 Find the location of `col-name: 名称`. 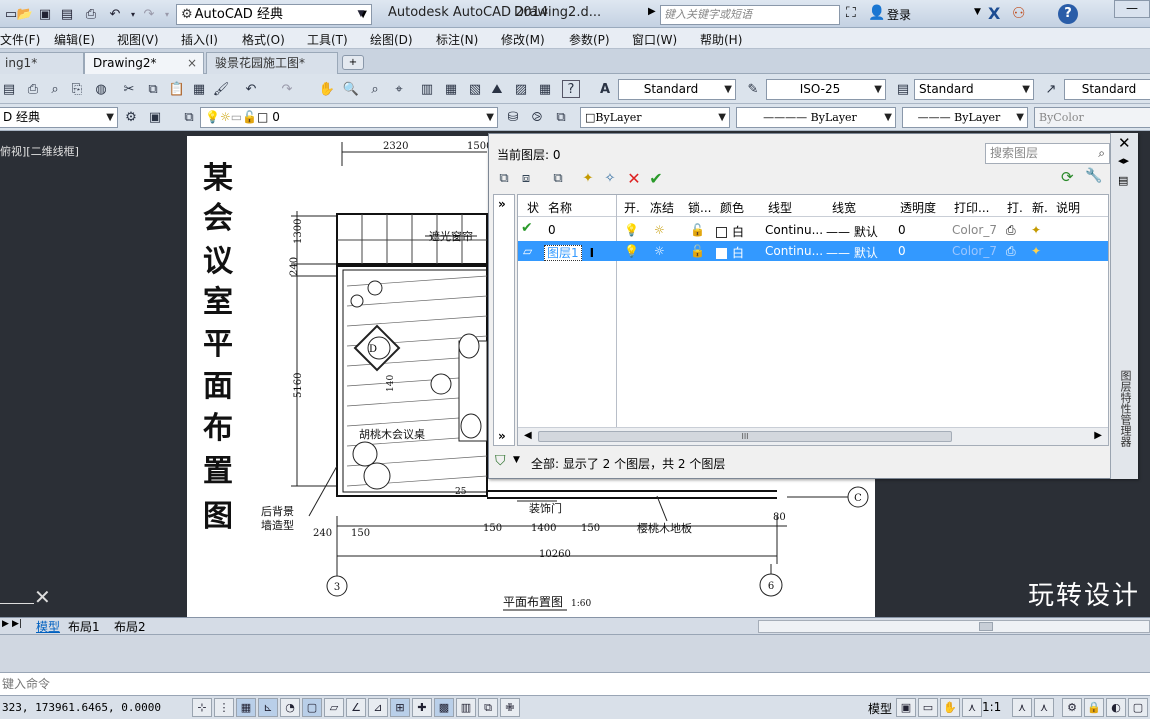

col-name: 名称 is located at coordinates (560, 207).